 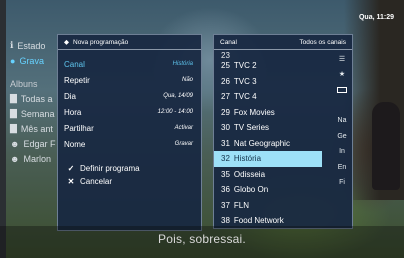 I want to click on channel-item: 35 Odisseia, so click(x=268, y=175).